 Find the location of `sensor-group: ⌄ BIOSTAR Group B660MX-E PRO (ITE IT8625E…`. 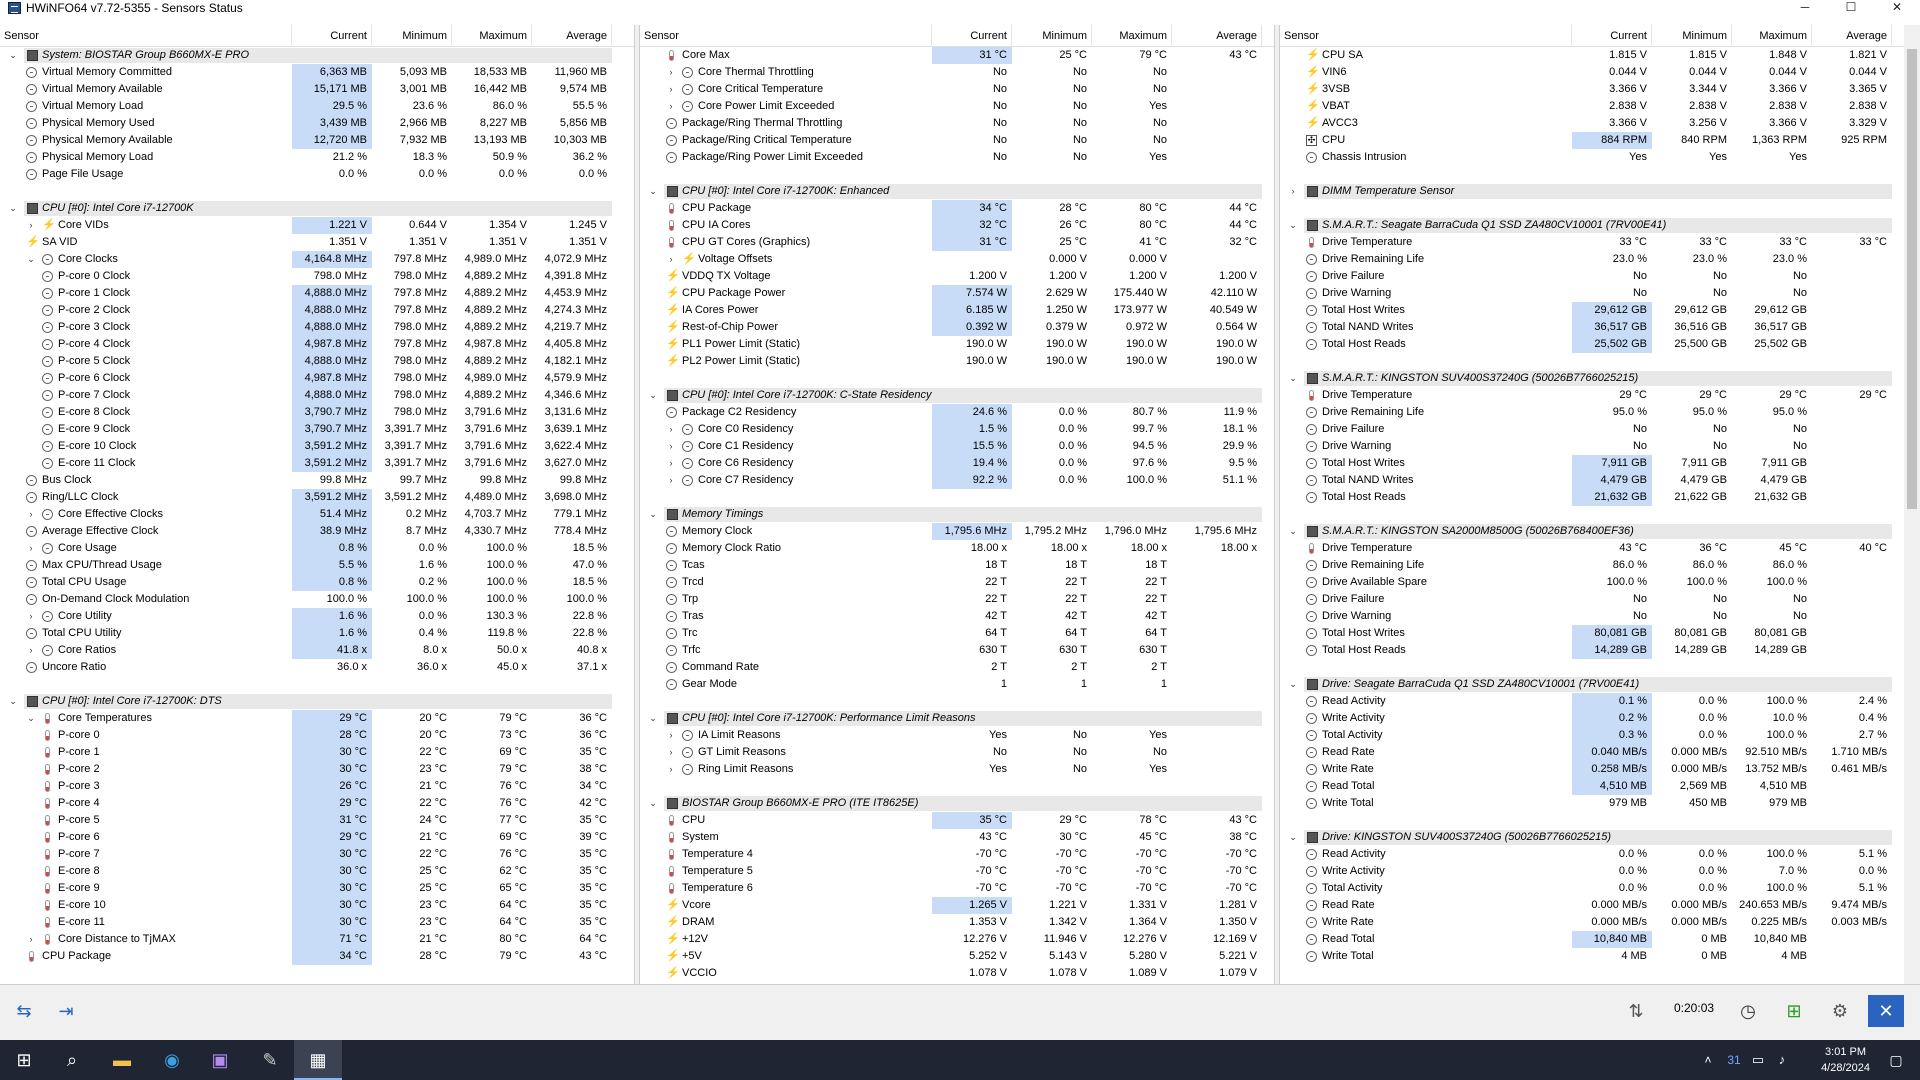

sensor-group: ⌄ BIOSTAR Group B660MX-E PRO (ITE IT8625E… is located at coordinates (957, 803).